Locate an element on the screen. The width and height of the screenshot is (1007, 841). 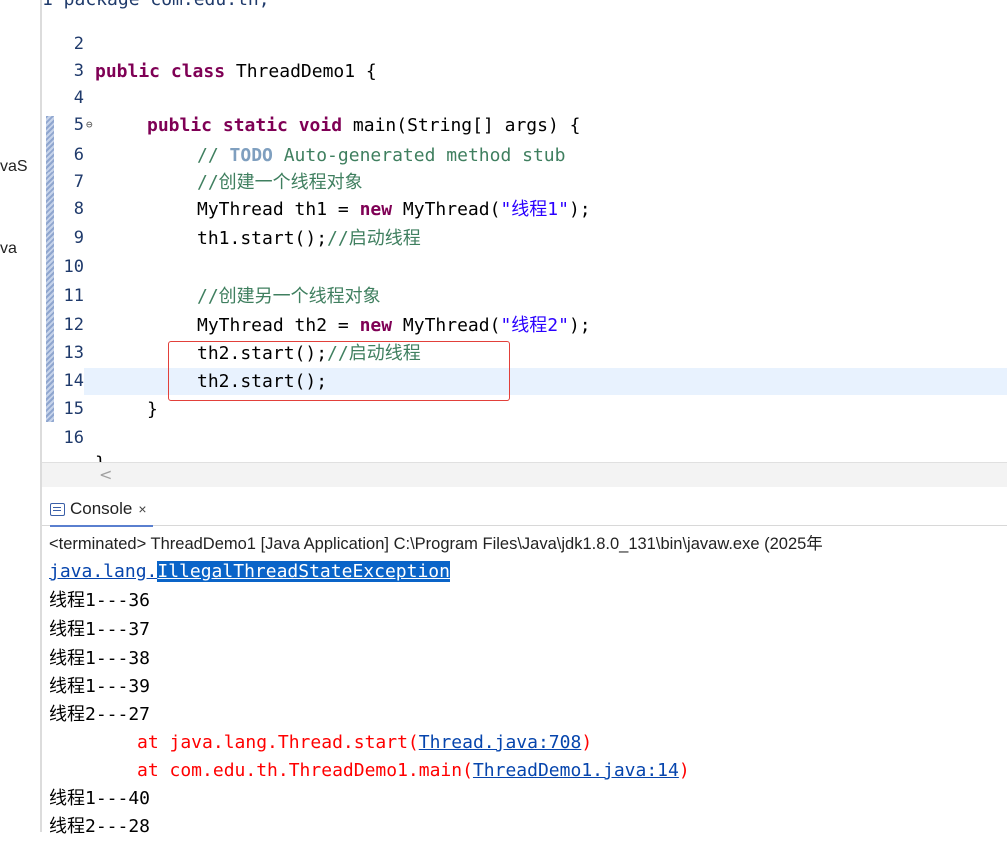
line-number: 2 is located at coordinates (78, 44).